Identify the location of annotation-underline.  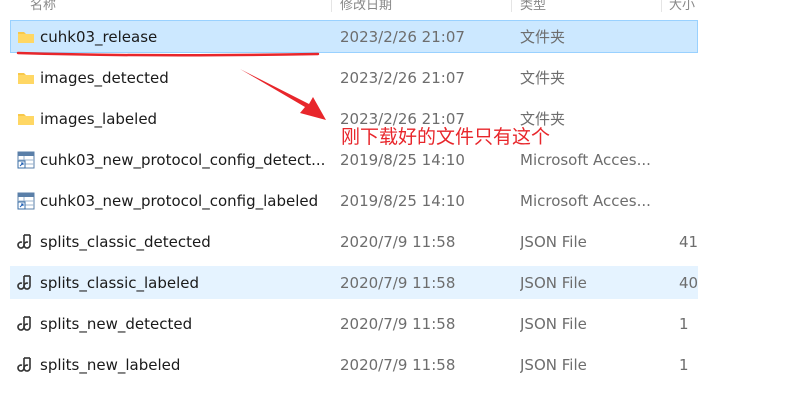
(168, 54).